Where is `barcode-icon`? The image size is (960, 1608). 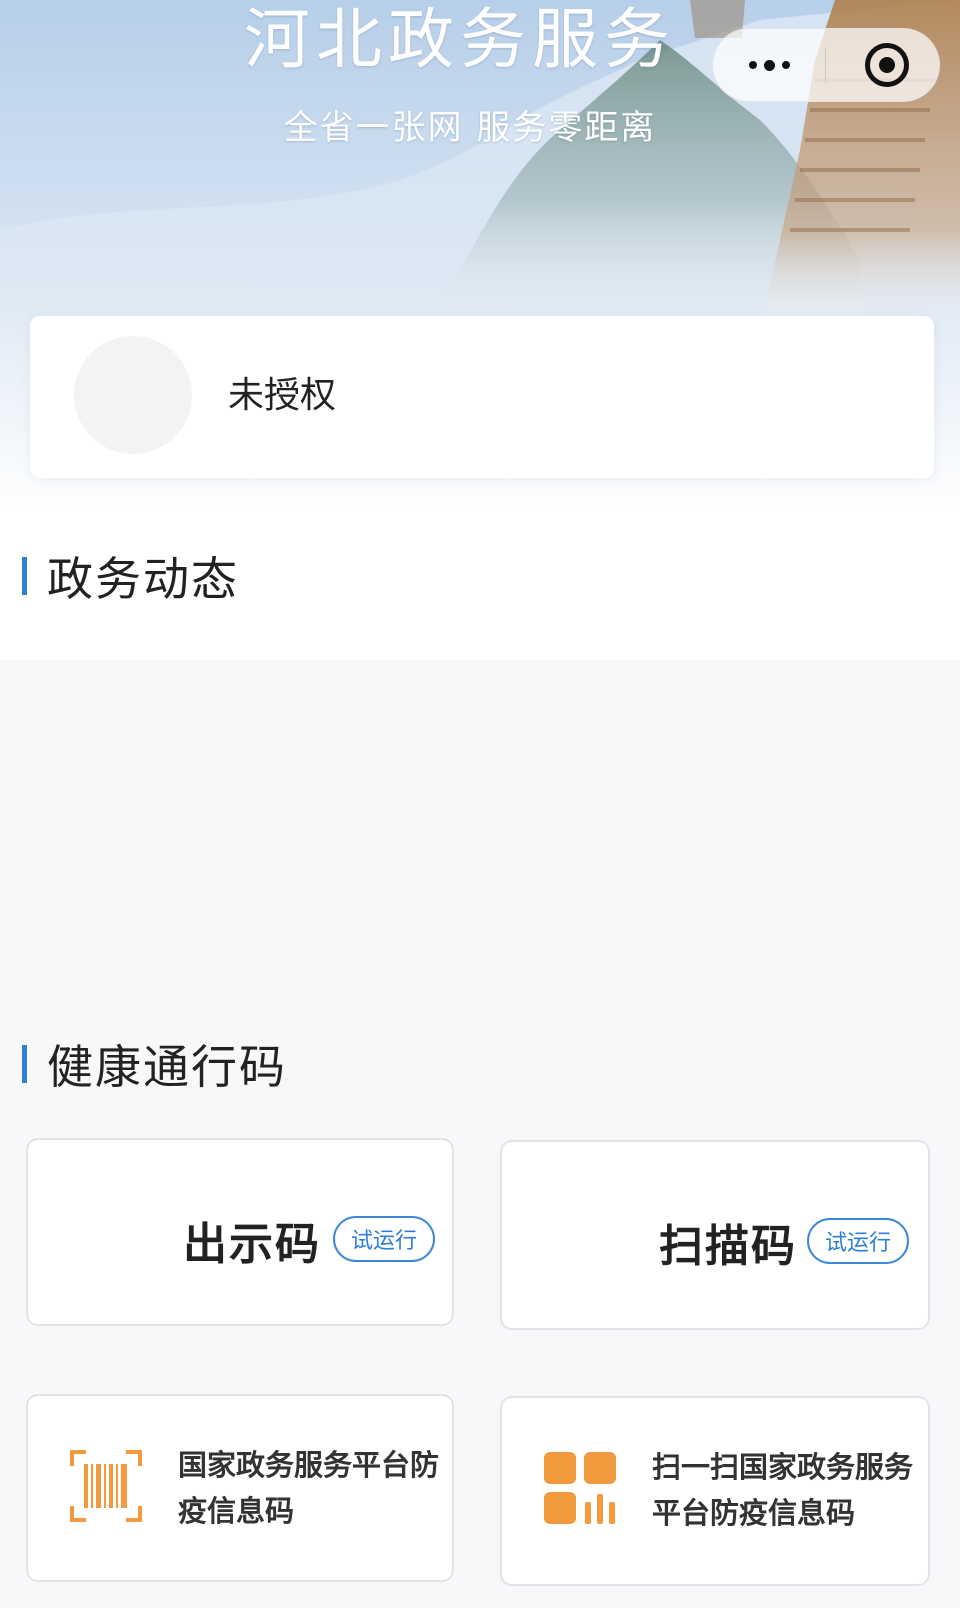
barcode-icon is located at coordinates (106, 1486).